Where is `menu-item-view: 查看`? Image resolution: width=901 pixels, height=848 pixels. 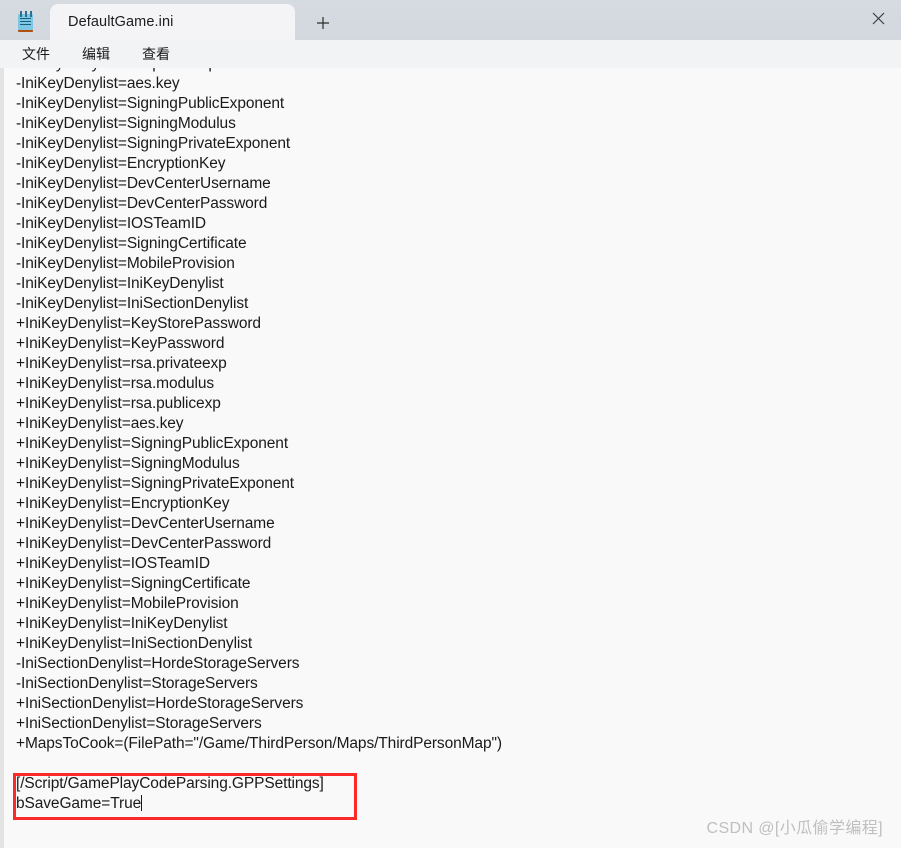
menu-item-view: 查看 is located at coordinates (156, 54).